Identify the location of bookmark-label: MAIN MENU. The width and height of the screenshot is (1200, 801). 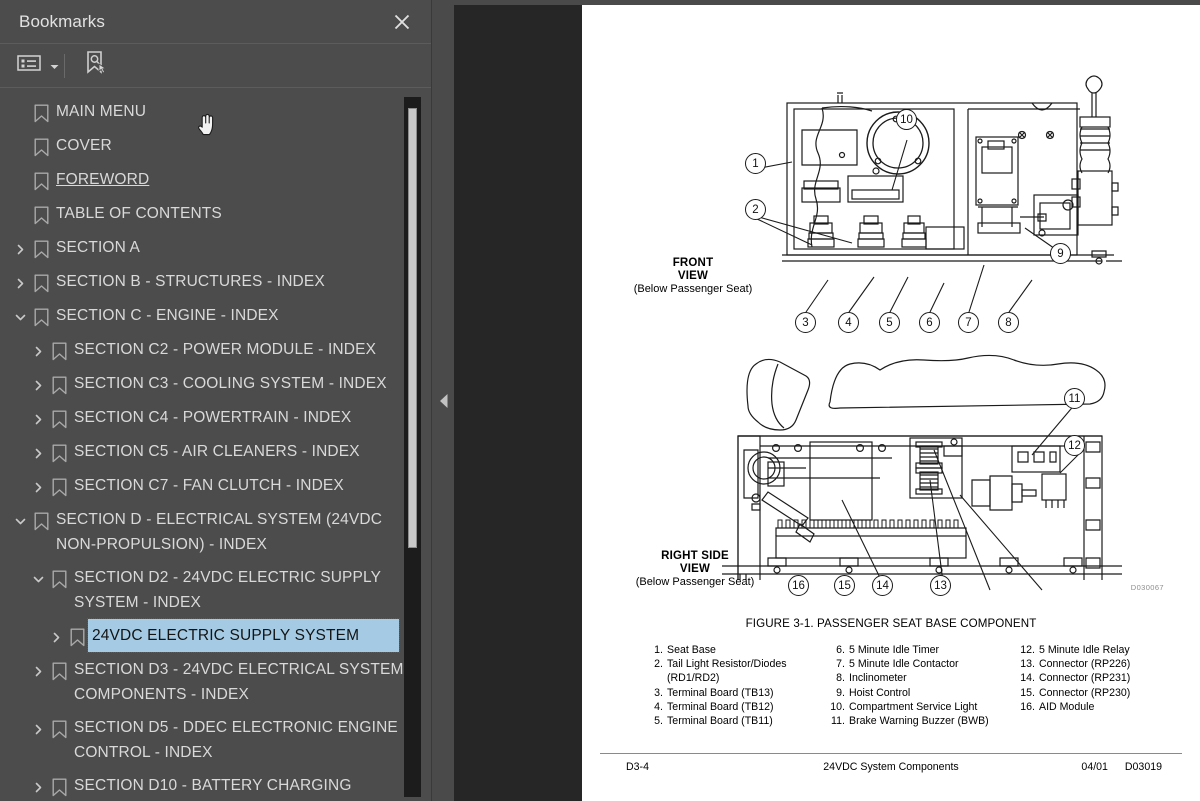
(101, 111).